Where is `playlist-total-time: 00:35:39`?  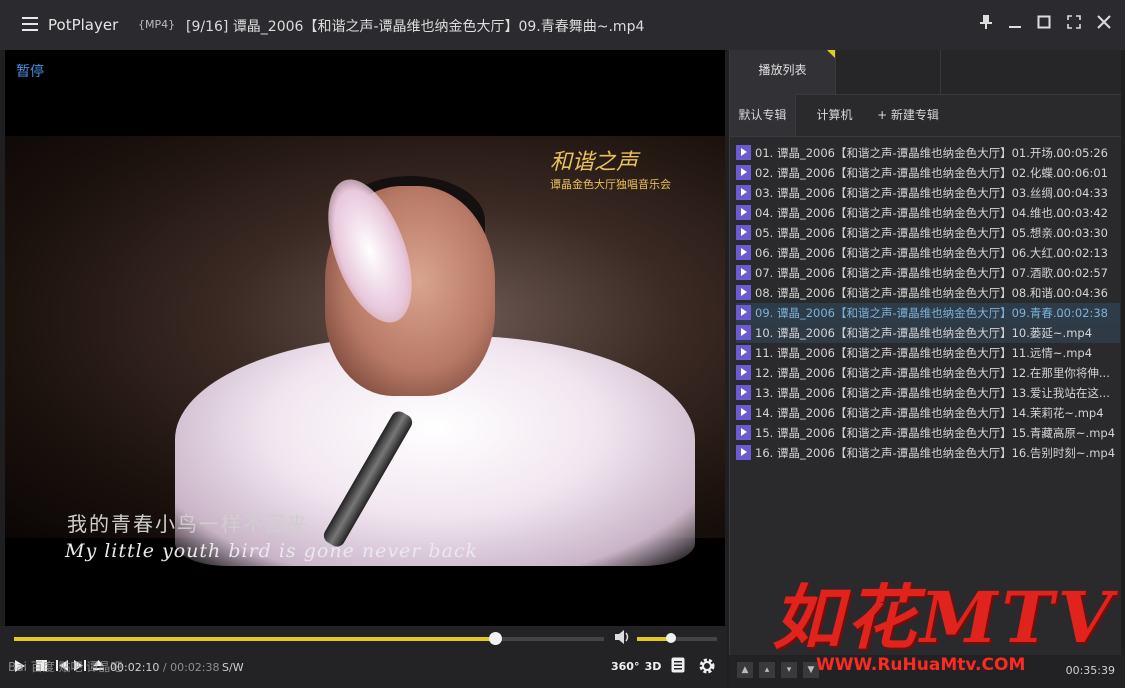
playlist-total-time: 00:35:39 is located at coordinates (1090, 670).